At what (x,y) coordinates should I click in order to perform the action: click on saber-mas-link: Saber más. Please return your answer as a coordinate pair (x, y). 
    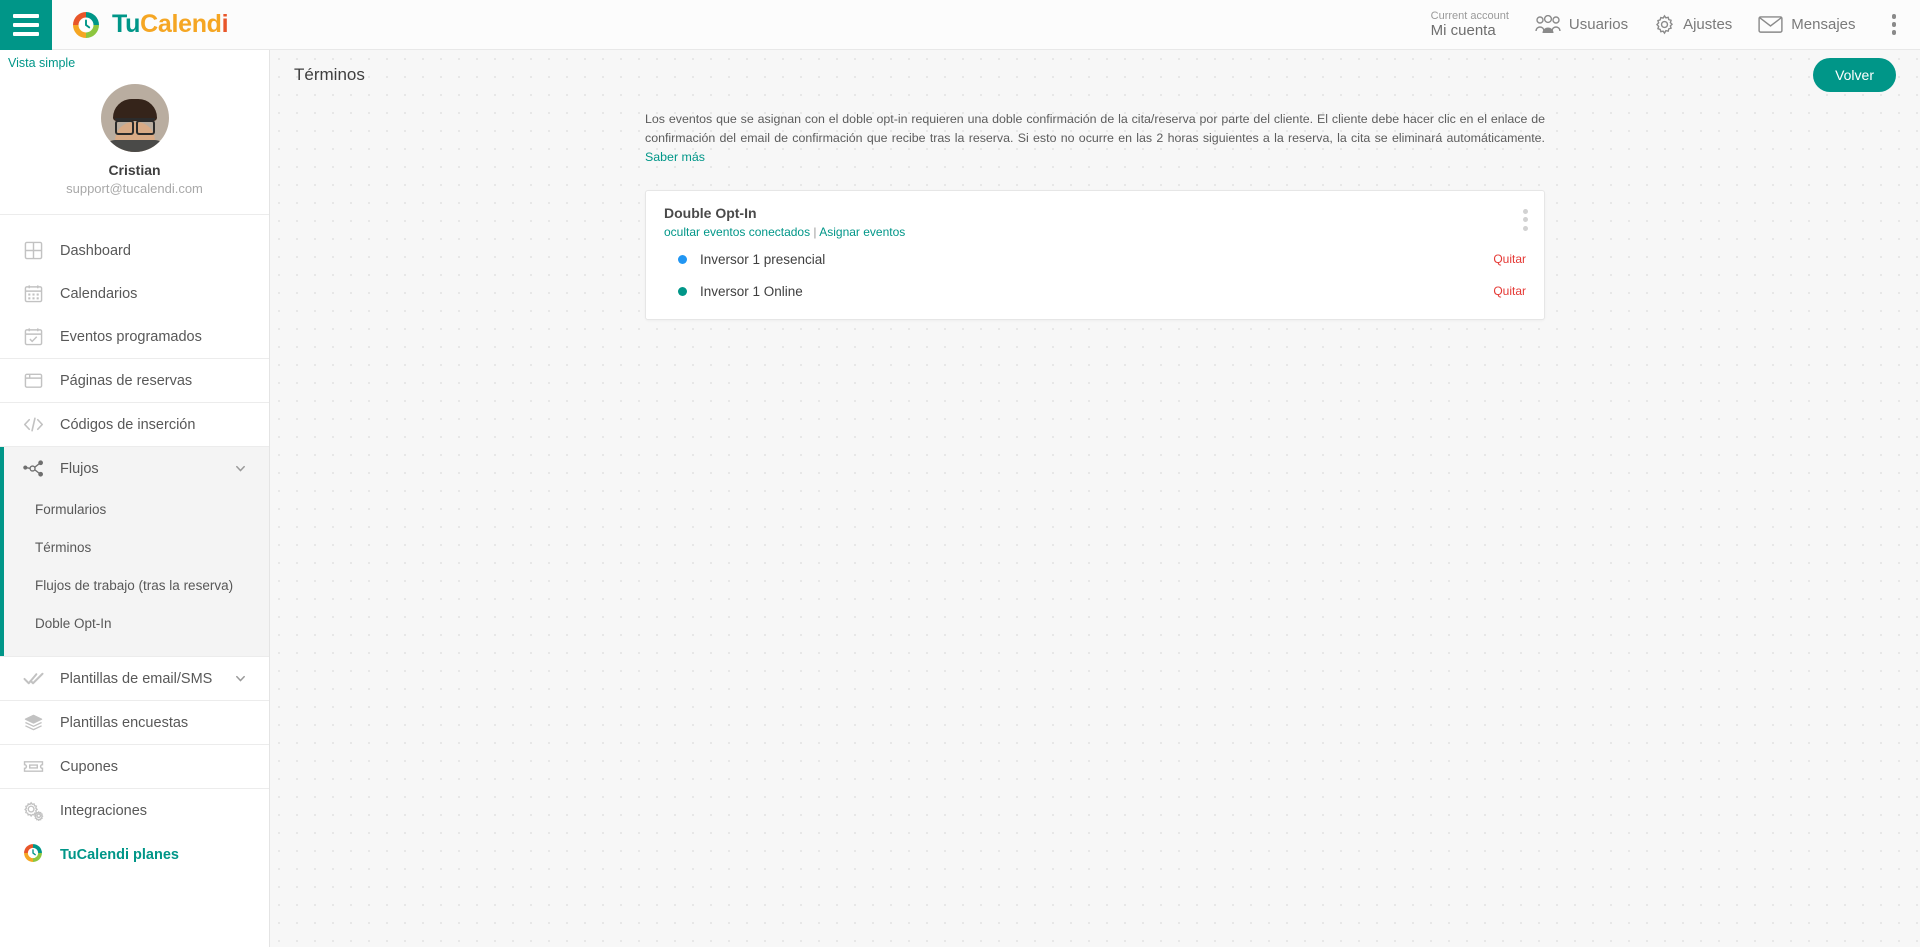
    Looking at the image, I should click on (675, 157).